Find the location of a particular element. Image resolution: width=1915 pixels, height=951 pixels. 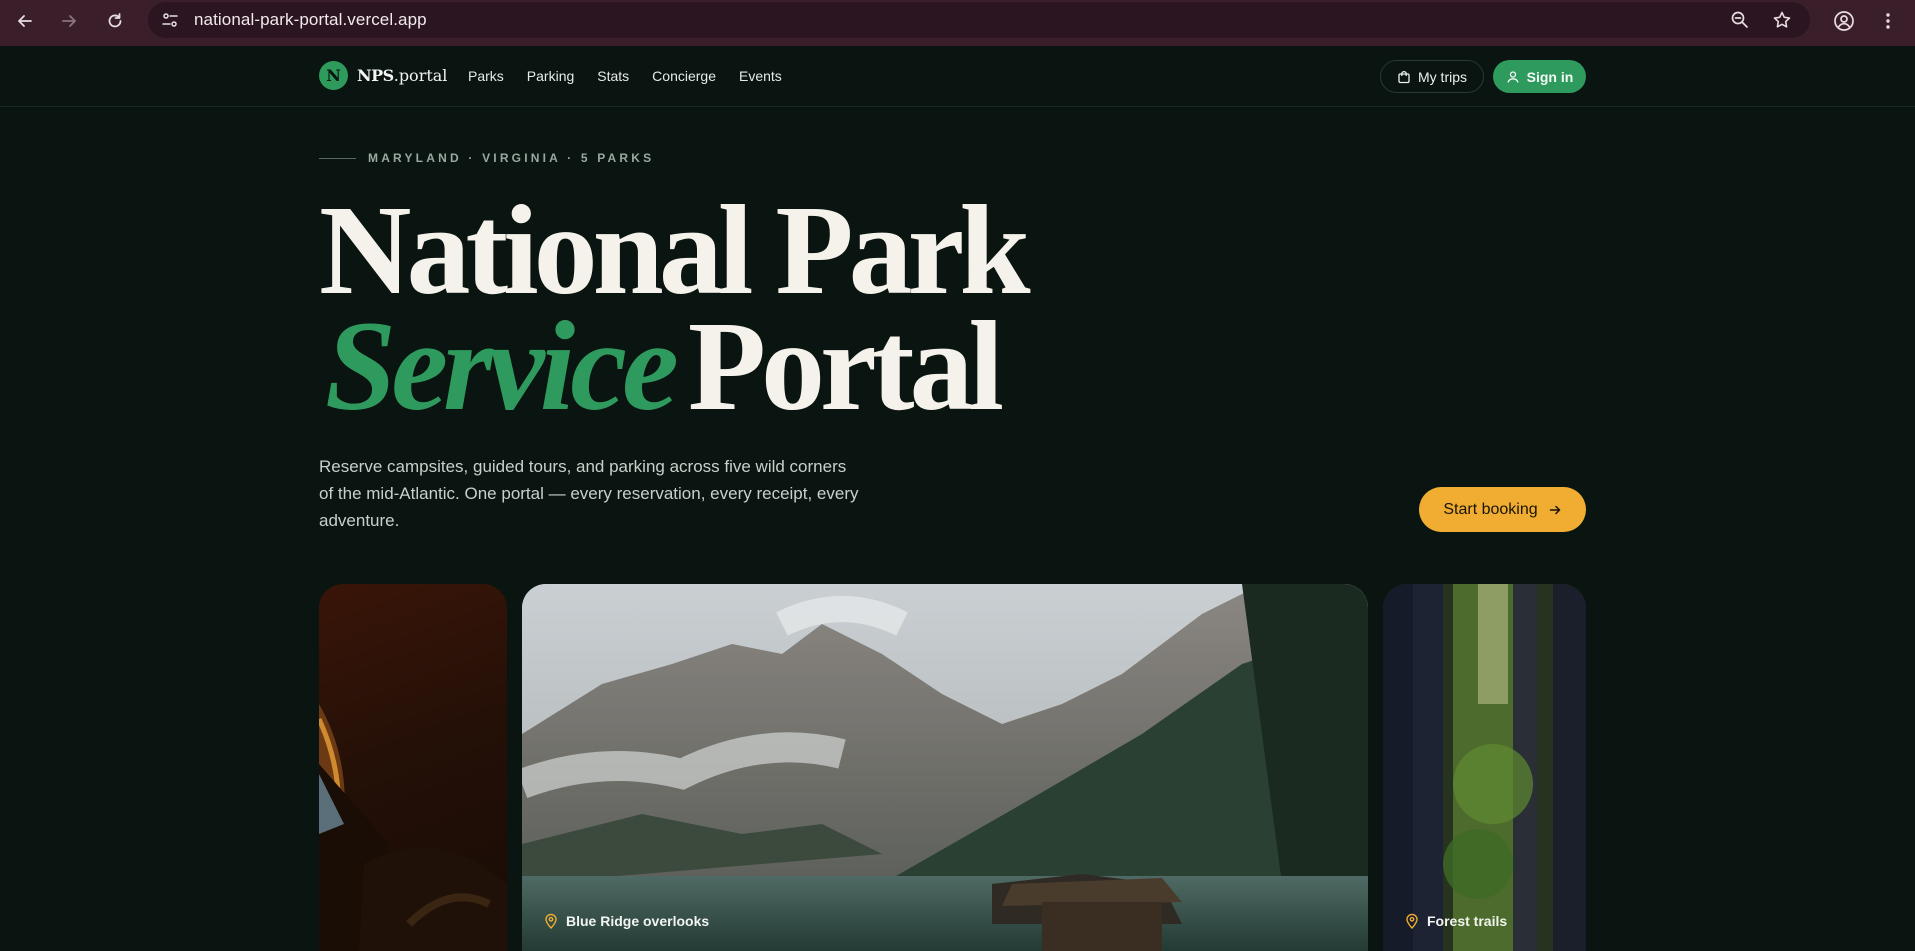

forward-button is located at coordinates (69, 21).